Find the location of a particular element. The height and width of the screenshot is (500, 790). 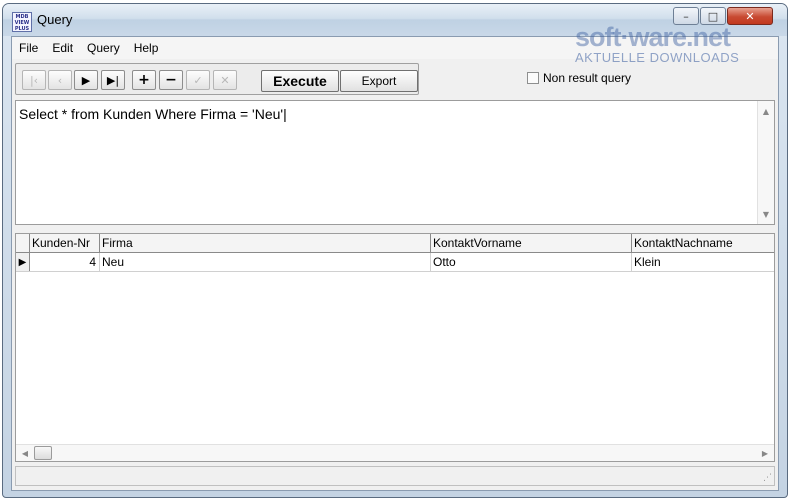

navigator-toolbar: |‹ ‹ ▶ ▶| + − ✓ ✕ Execute Export is located at coordinates (217, 79).